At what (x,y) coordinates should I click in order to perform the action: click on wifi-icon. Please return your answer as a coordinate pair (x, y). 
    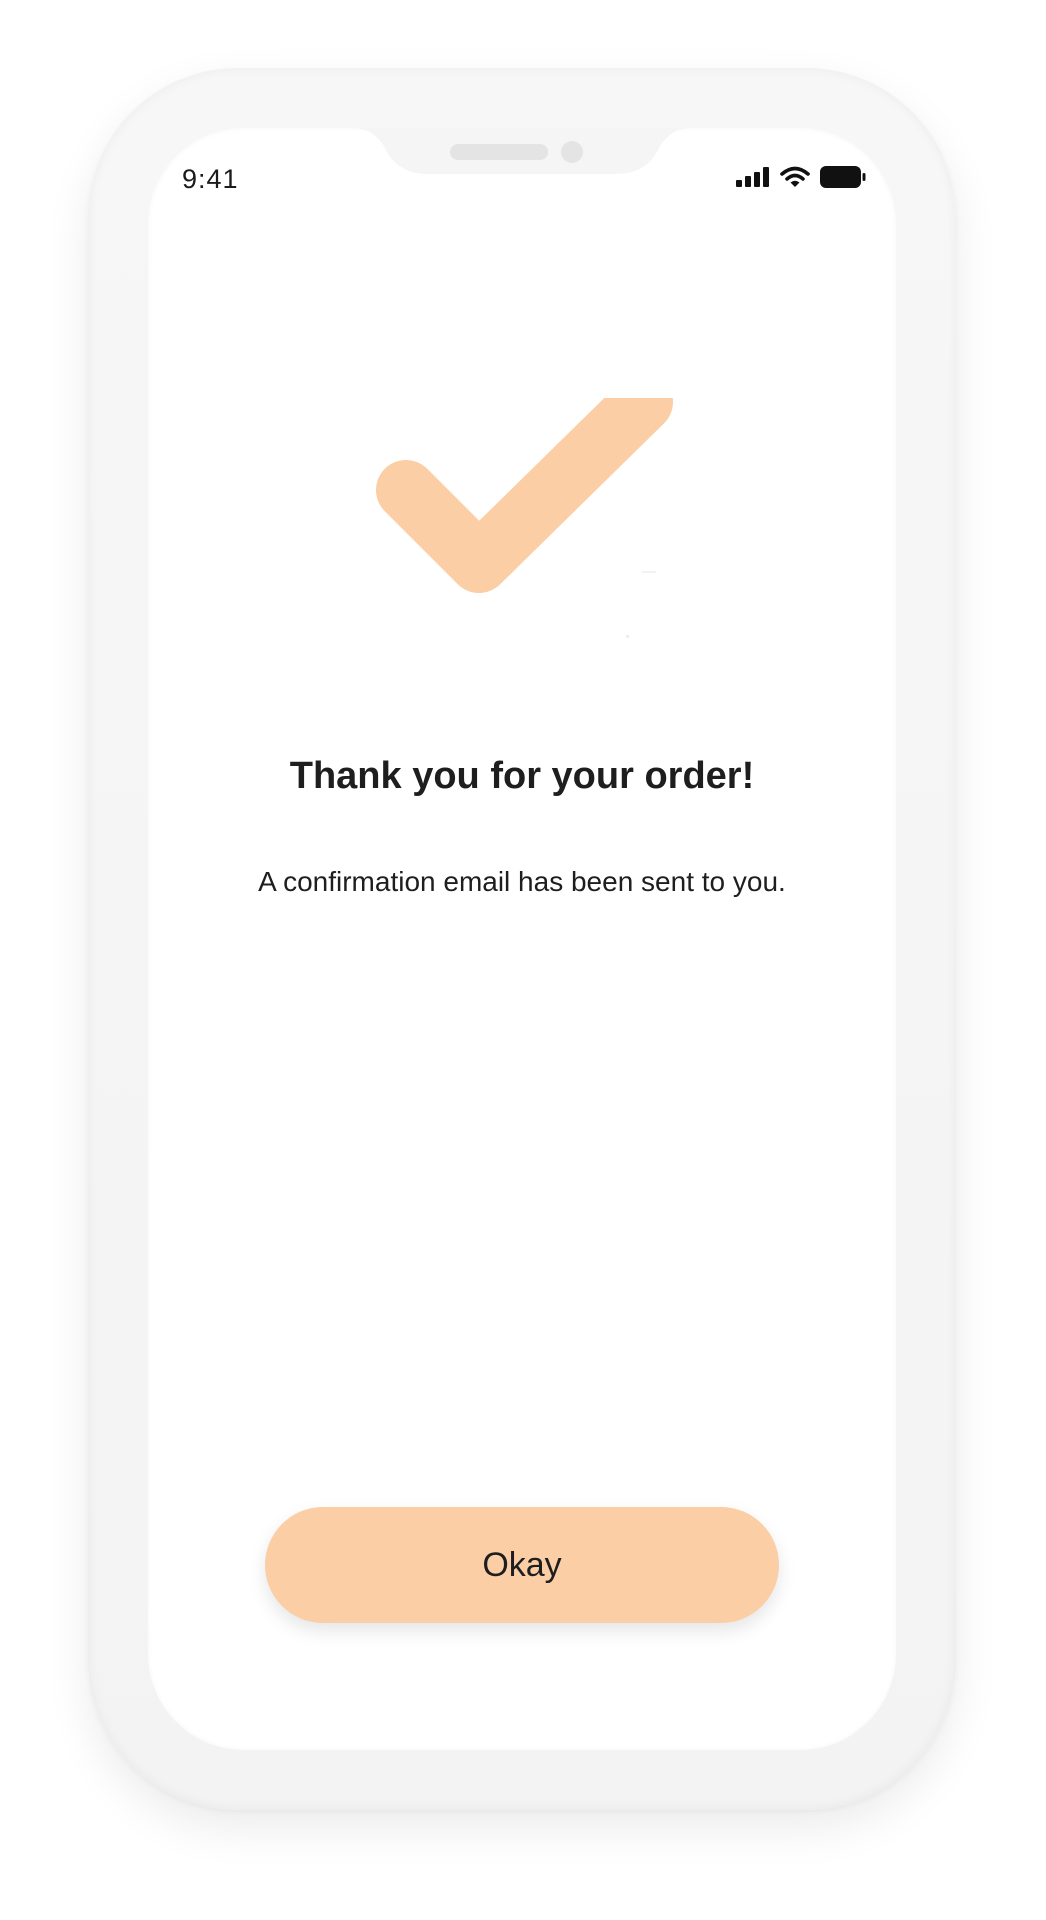
    Looking at the image, I should click on (795, 179).